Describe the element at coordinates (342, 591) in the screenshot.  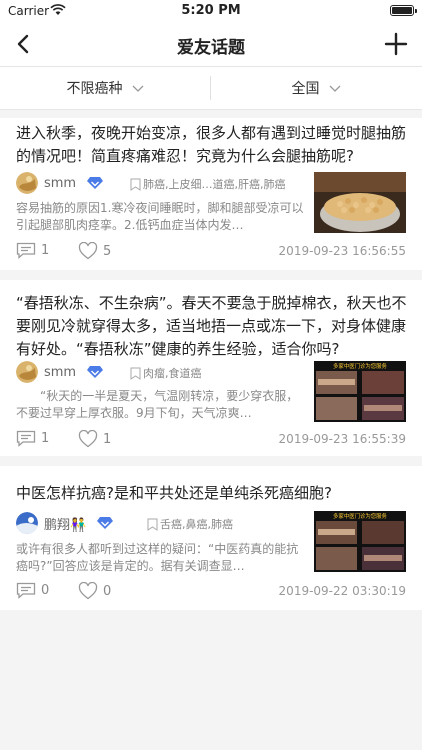
I see `post-datetime: 2019-09-22 03:30:19` at that location.